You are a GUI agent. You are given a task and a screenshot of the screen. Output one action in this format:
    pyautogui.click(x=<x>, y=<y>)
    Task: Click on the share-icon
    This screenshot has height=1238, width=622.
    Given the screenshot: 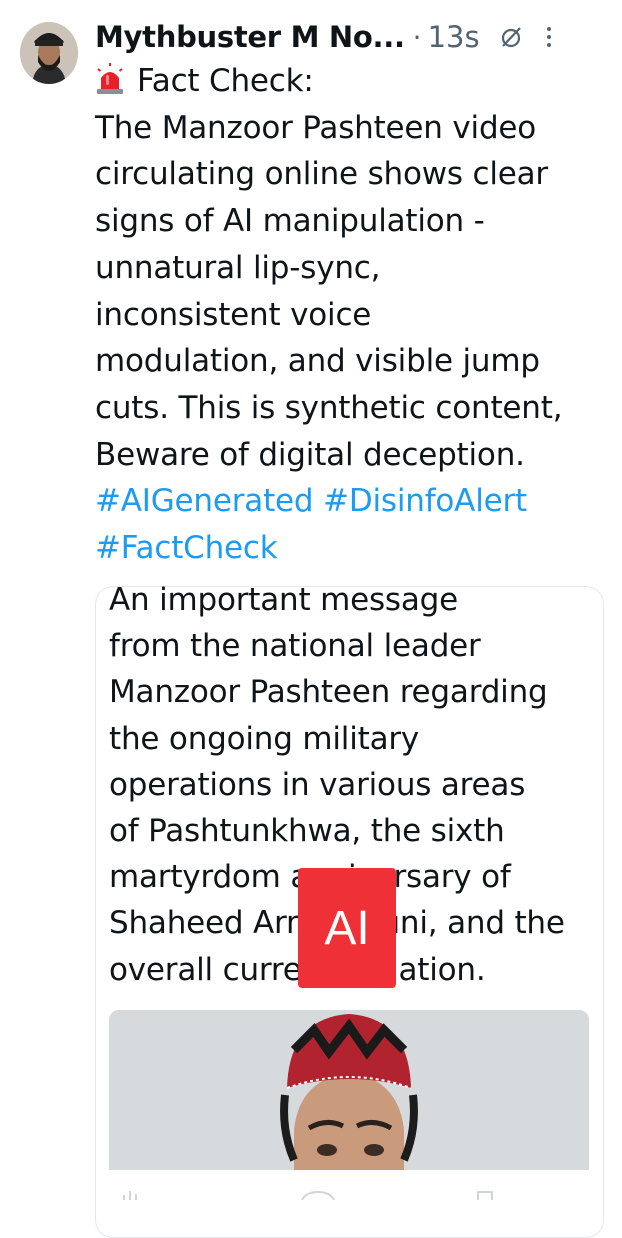 What is the action you would take?
    pyautogui.click(x=318, y=1195)
    